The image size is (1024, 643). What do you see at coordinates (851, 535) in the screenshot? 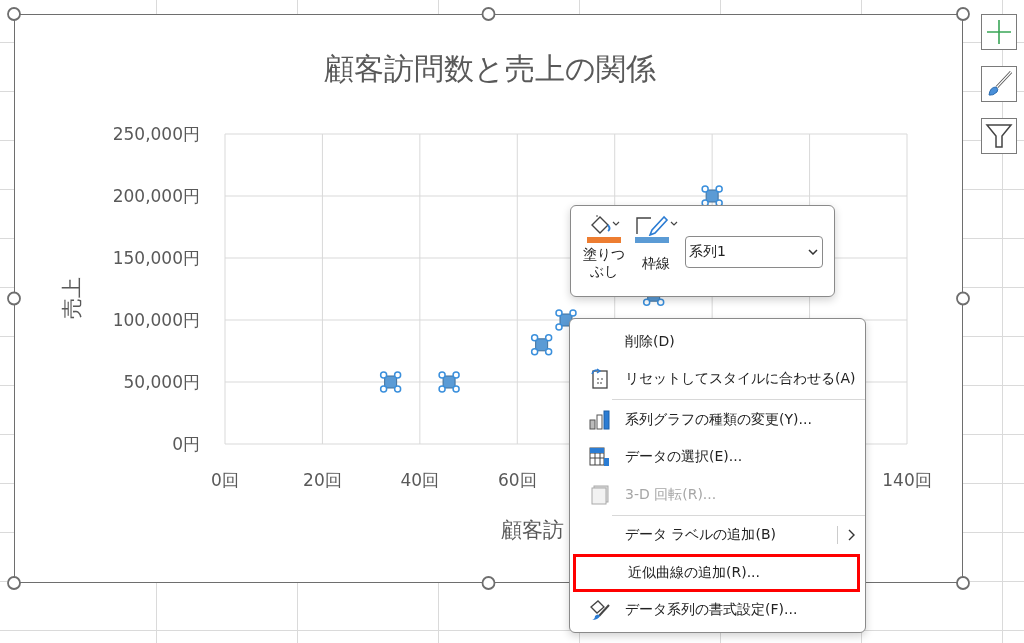
I see `chevron-right-icon` at bounding box center [851, 535].